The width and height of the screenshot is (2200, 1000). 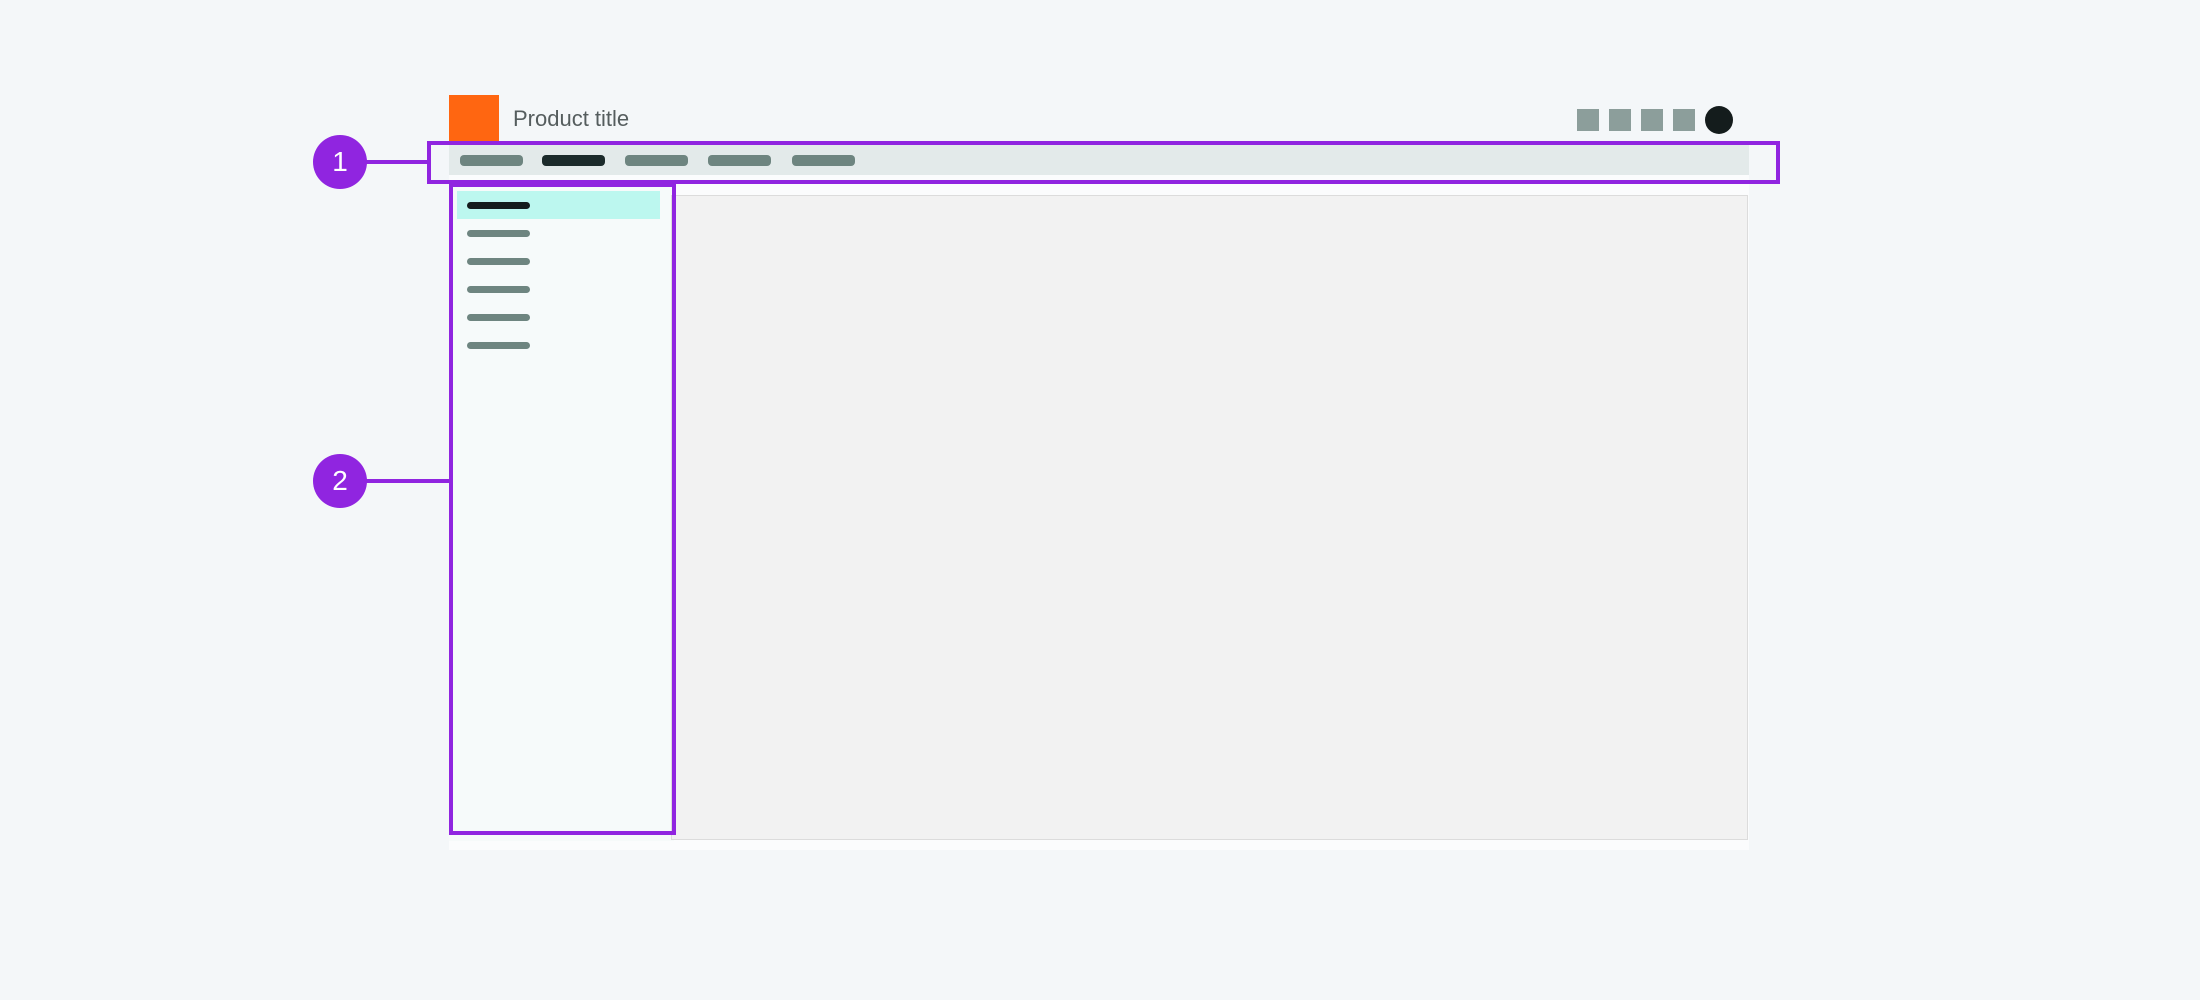 I want to click on header: Product title, so click(x=1099, y=118).